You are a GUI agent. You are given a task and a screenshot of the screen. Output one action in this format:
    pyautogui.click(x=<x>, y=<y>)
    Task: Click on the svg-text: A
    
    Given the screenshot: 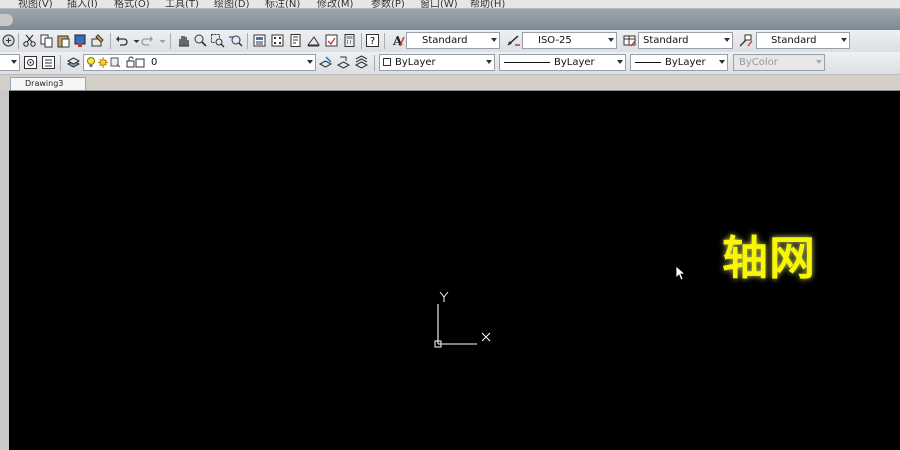 What is the action you would take?
    pyautogui.click(x=397, y=41)
    